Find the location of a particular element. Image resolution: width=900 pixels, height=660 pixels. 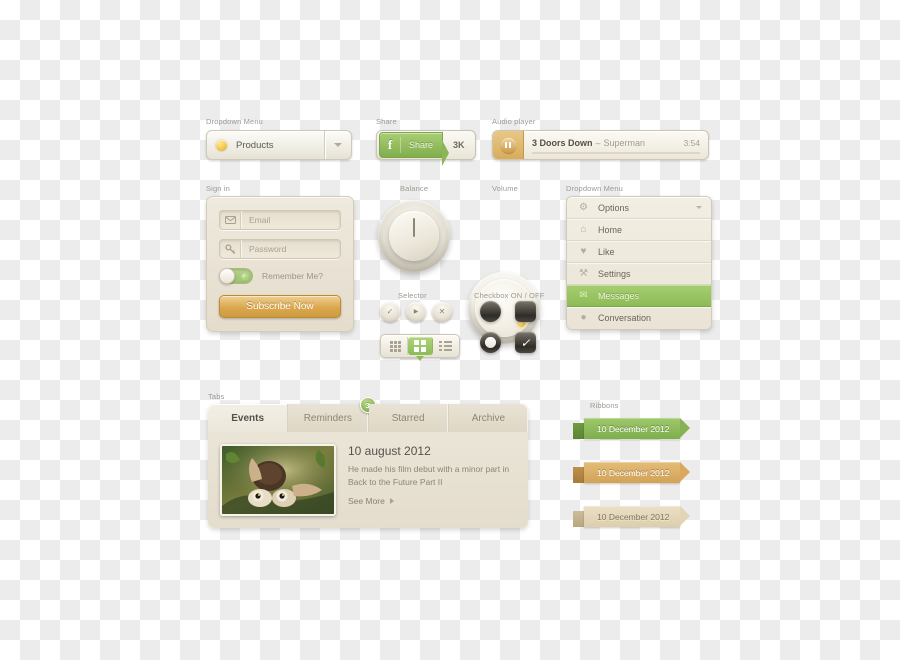

menu-item-like: ♥ Like is located at coordinates (639, 252).